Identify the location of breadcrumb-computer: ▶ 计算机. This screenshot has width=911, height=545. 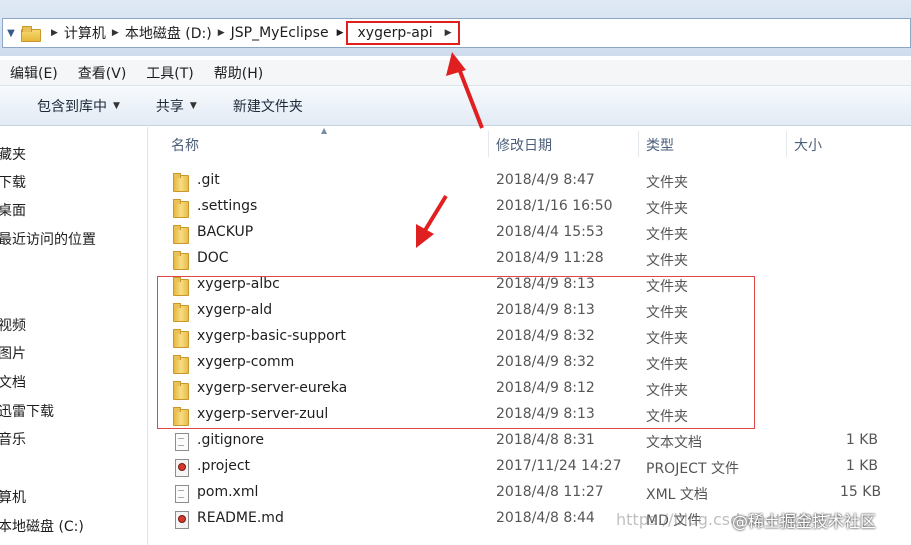
(75, 33).